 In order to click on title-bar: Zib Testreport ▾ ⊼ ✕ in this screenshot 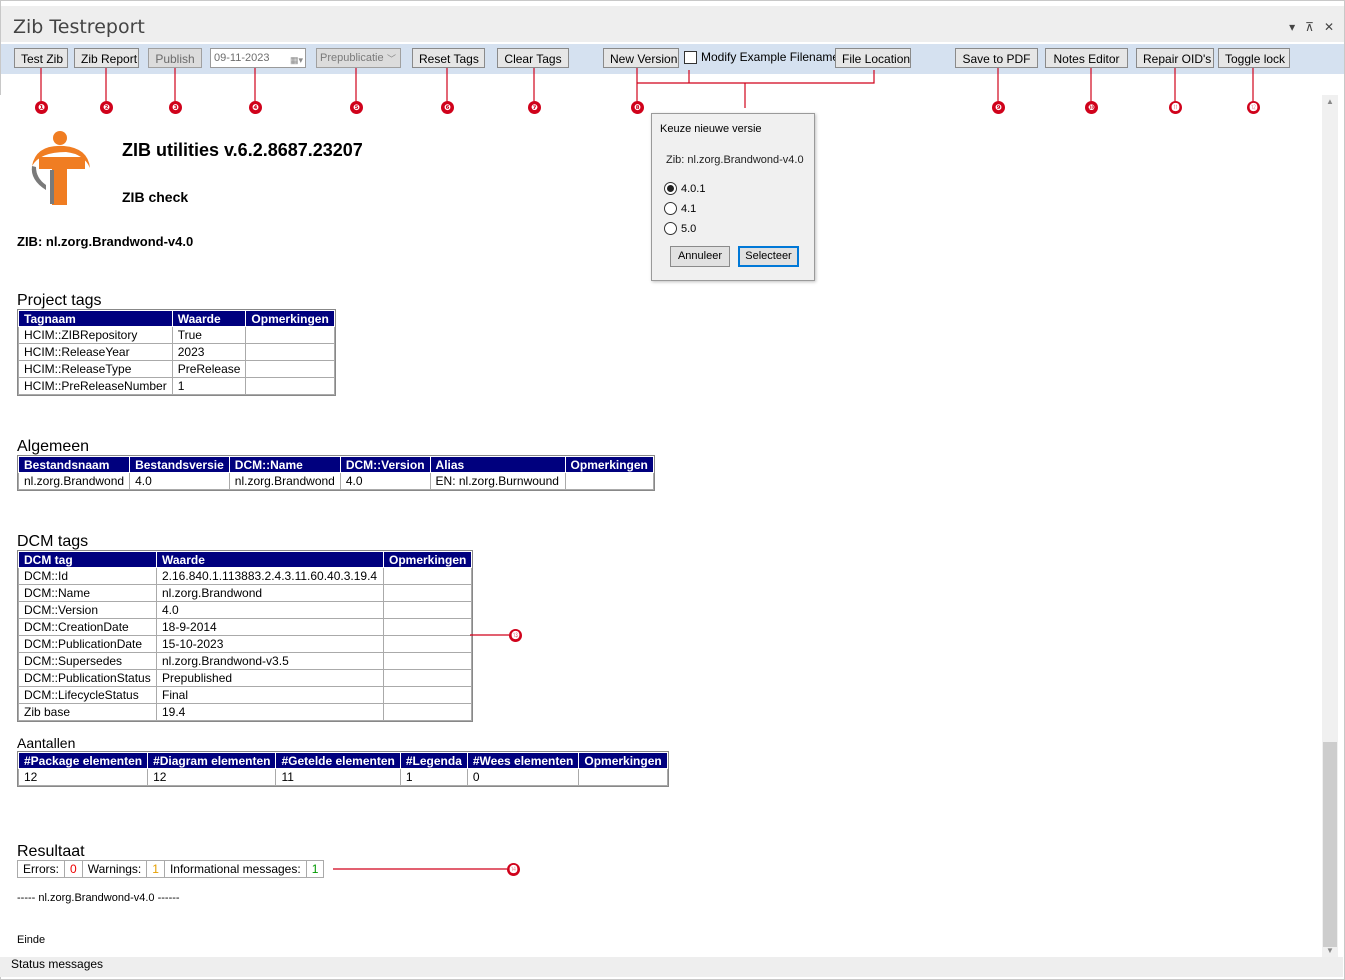, I will do `click(672, 24)`.